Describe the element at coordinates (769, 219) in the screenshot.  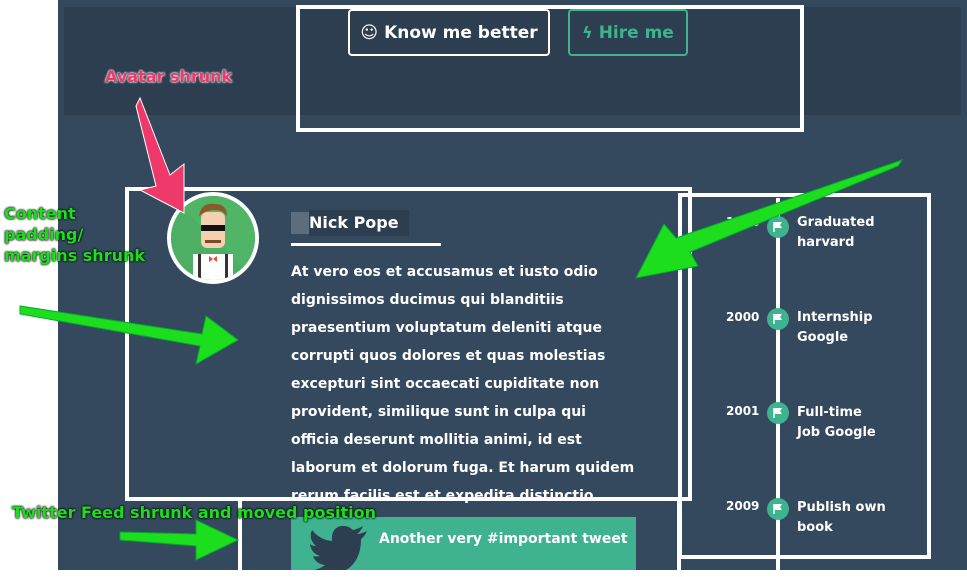
I see `green-arrow-content` at that location.